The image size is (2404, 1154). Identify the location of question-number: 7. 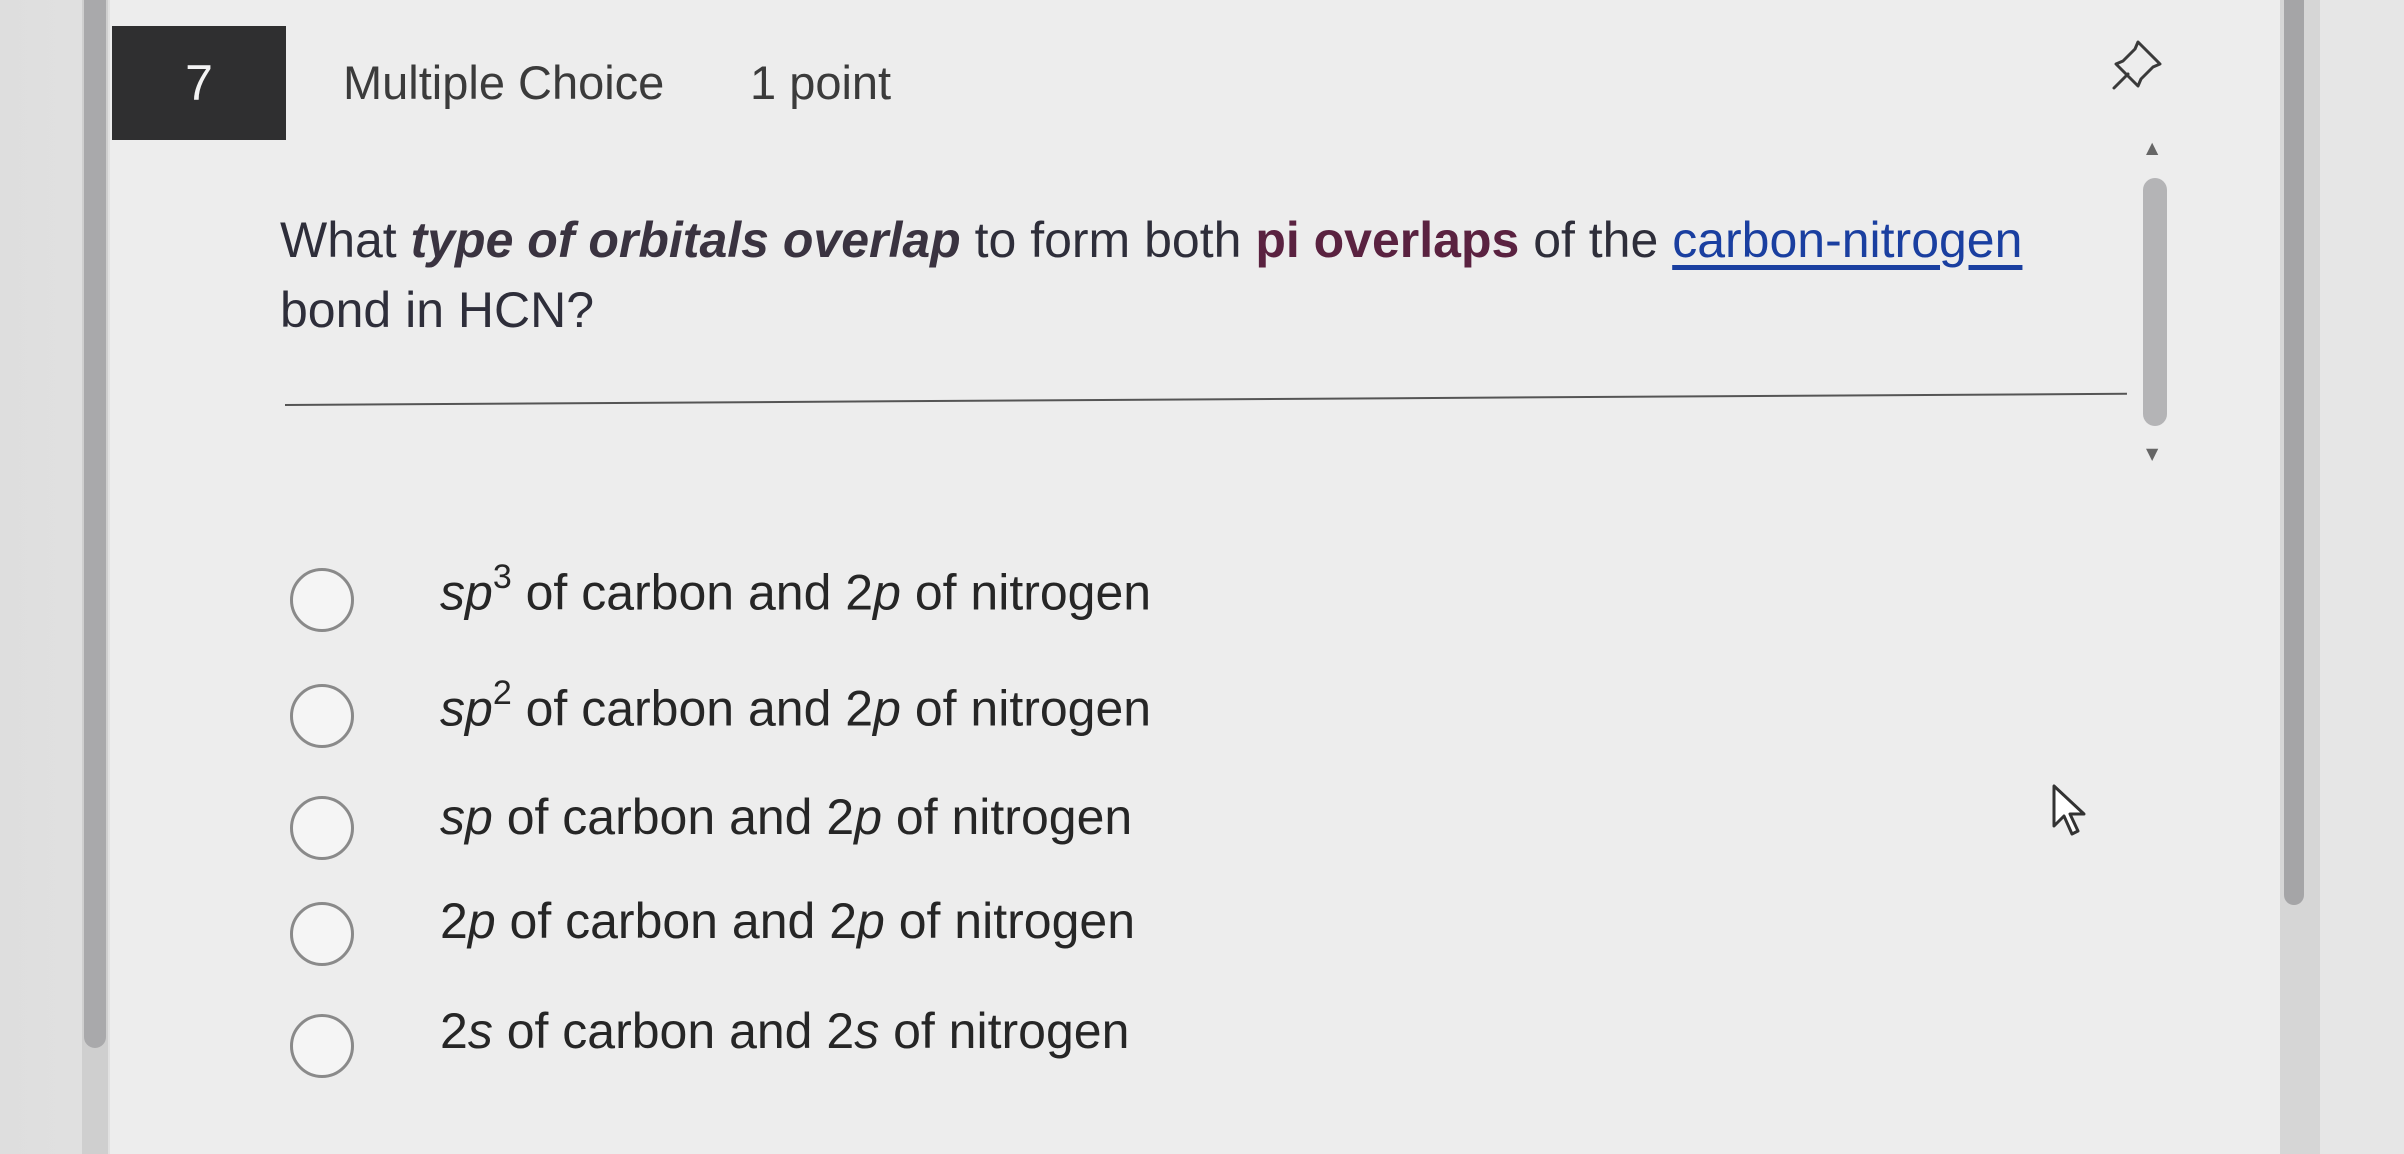
(199, 83).